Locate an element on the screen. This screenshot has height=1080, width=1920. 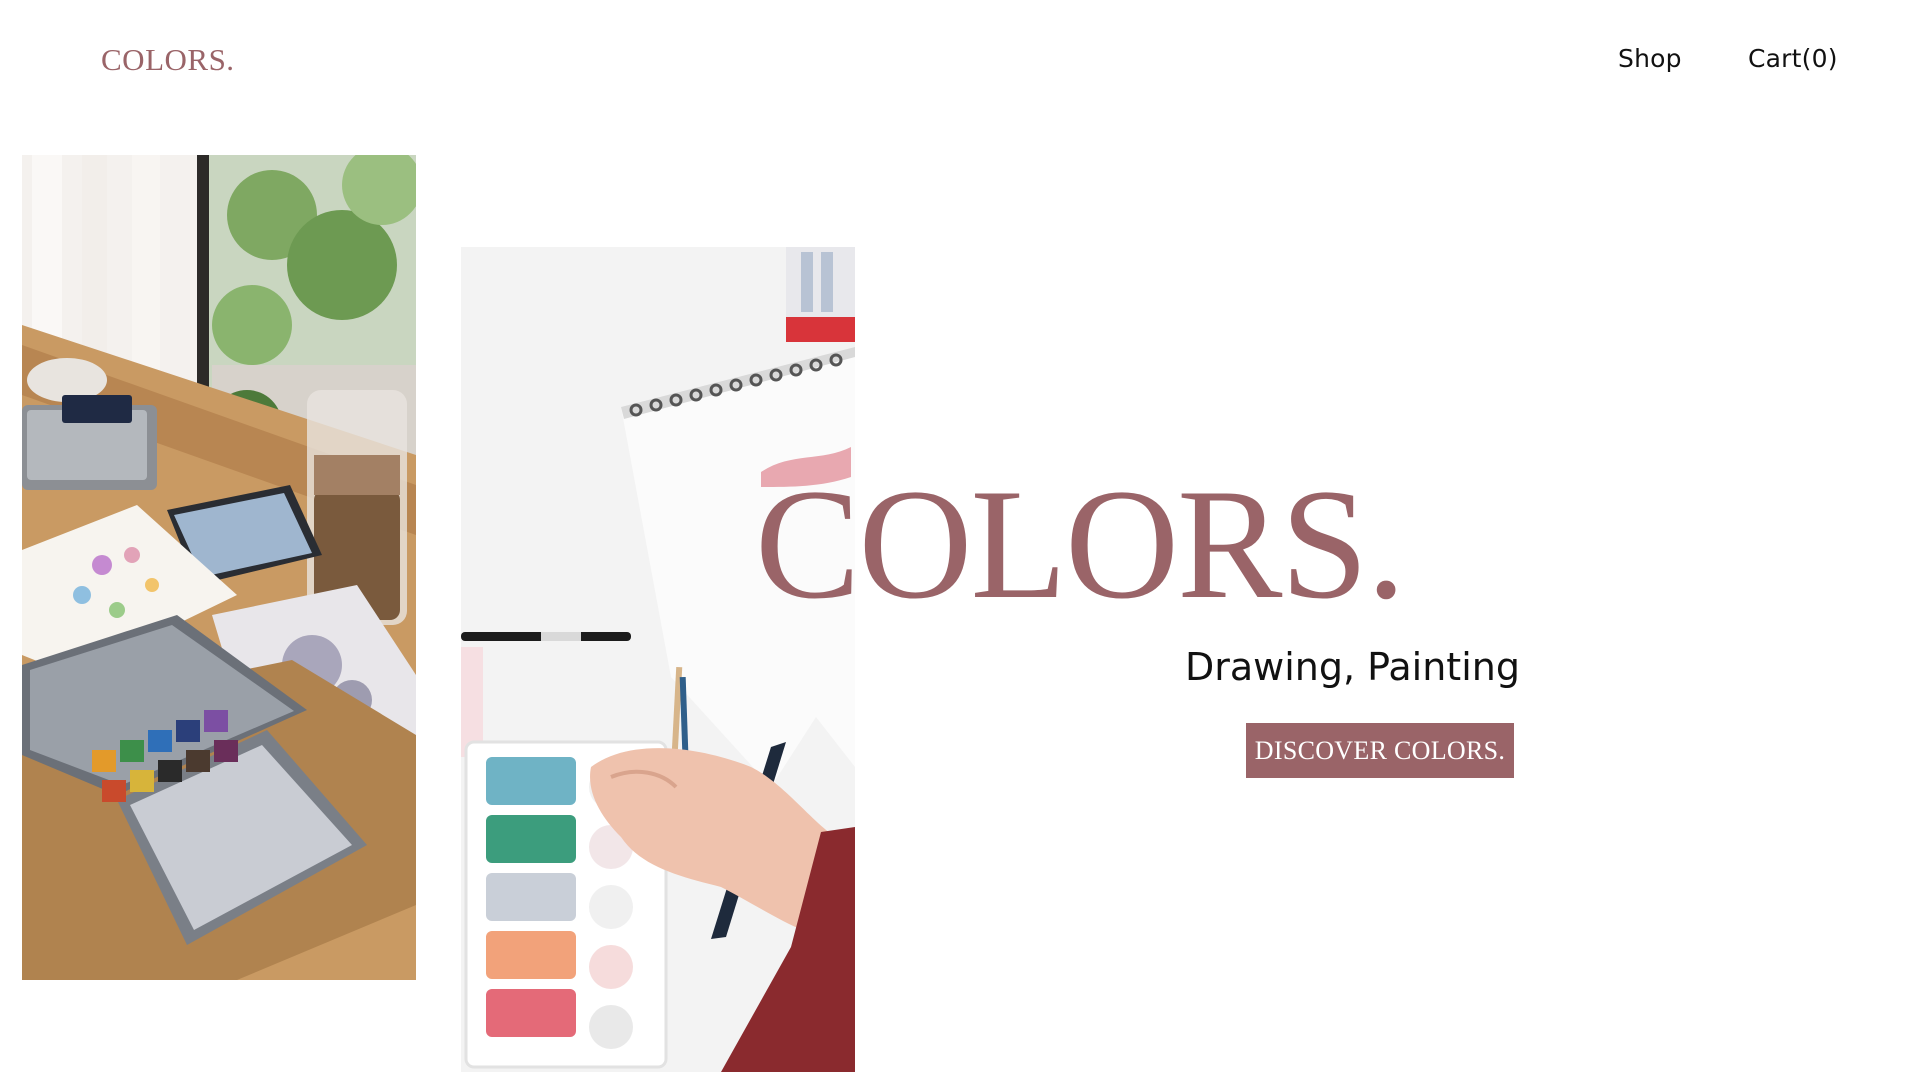
nav-cart-link: Cart(0) is located at coordinates (1793, 58).